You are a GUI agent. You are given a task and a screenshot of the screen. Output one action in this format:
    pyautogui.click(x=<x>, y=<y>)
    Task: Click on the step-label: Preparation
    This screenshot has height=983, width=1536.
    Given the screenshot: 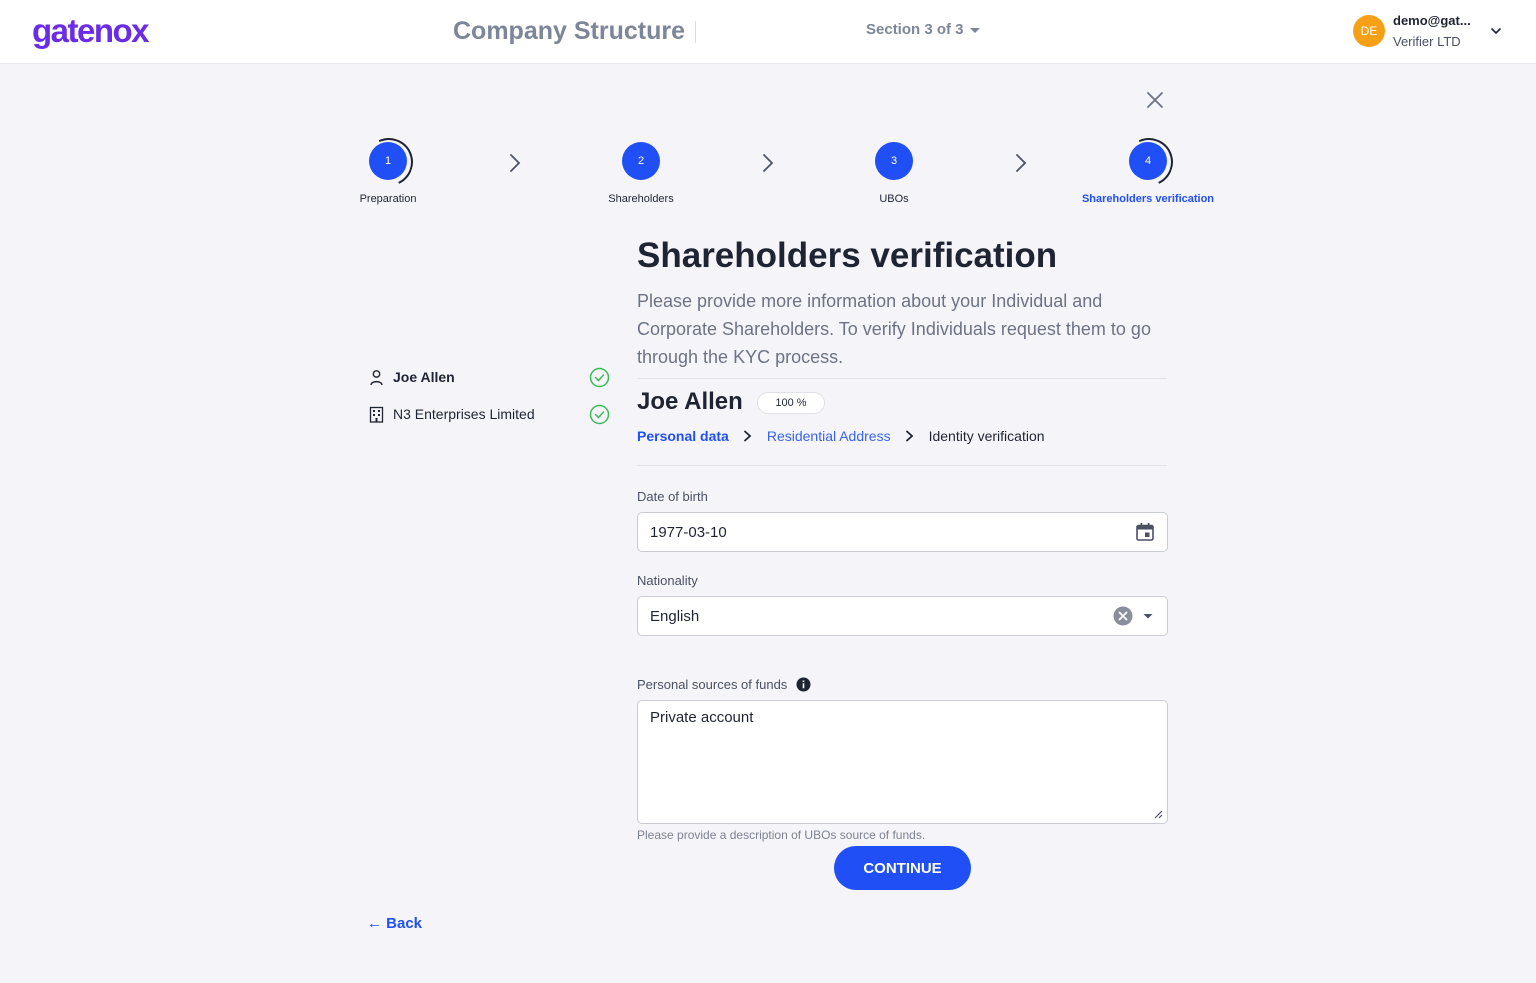 What is the action you would take?
    pyautogui.click(x=388, y=199)
    